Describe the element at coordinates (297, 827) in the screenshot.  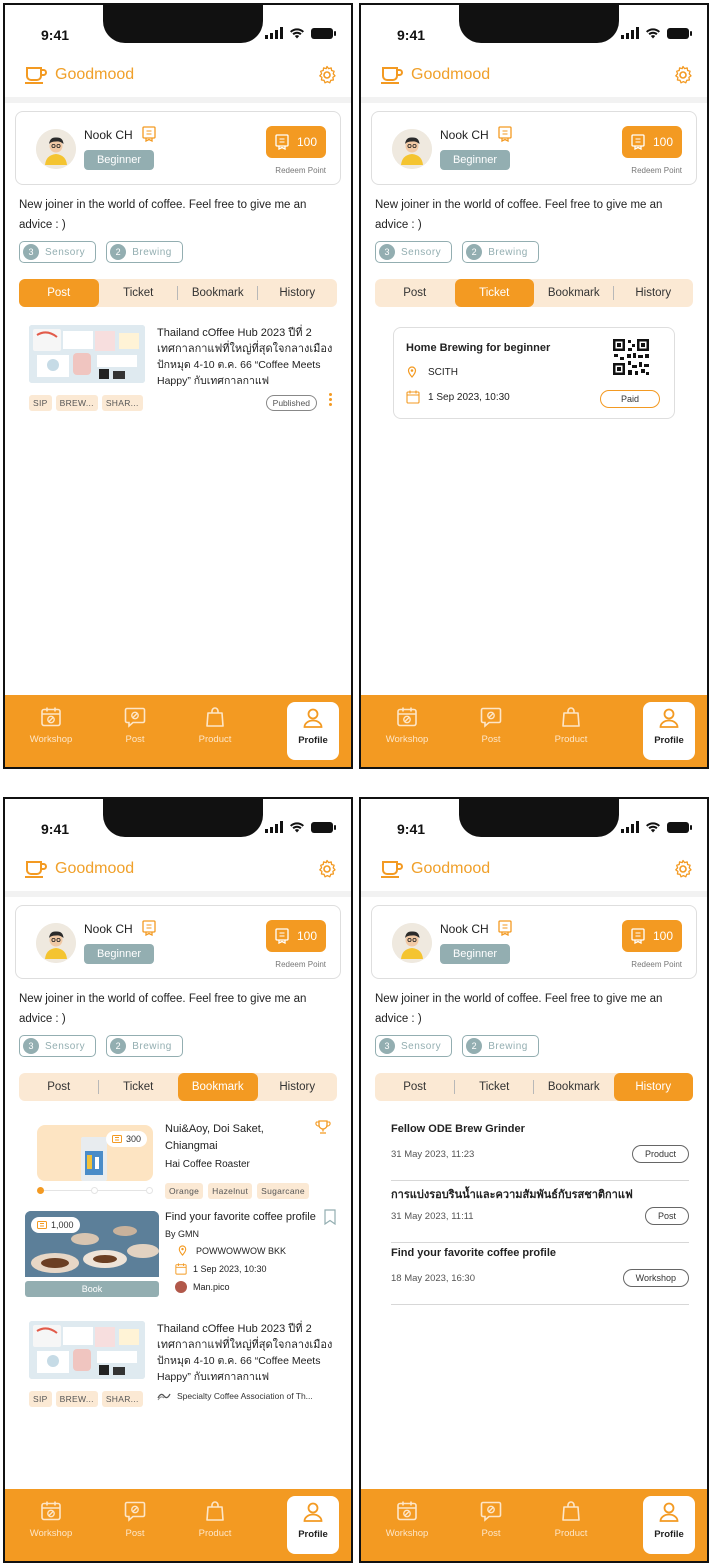
I see `wifi-icon` at that location.